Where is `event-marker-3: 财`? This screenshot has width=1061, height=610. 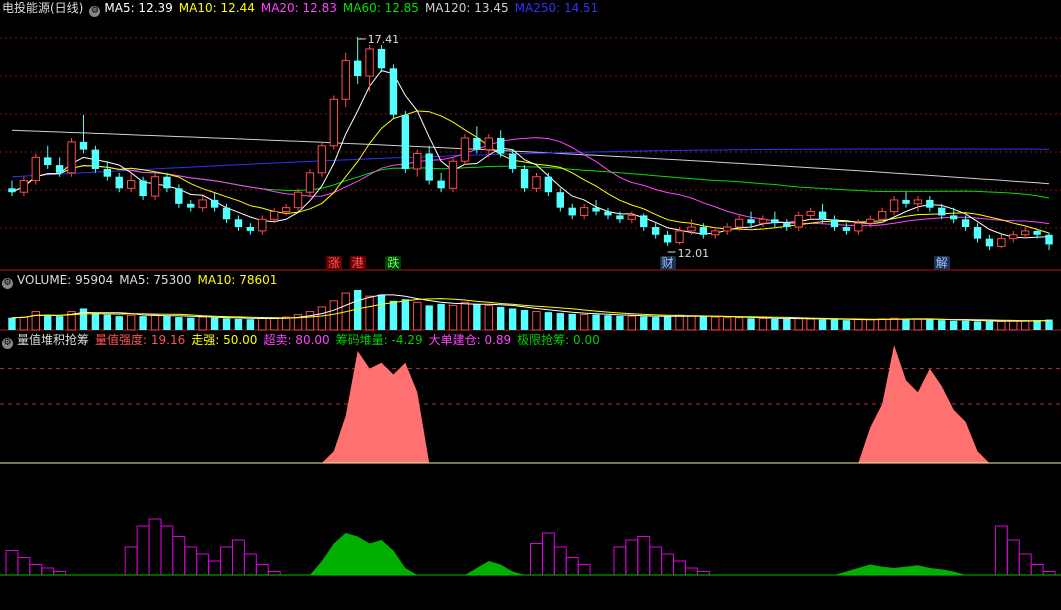
event-marker-3: 财 is located at coordinates (667, 263).